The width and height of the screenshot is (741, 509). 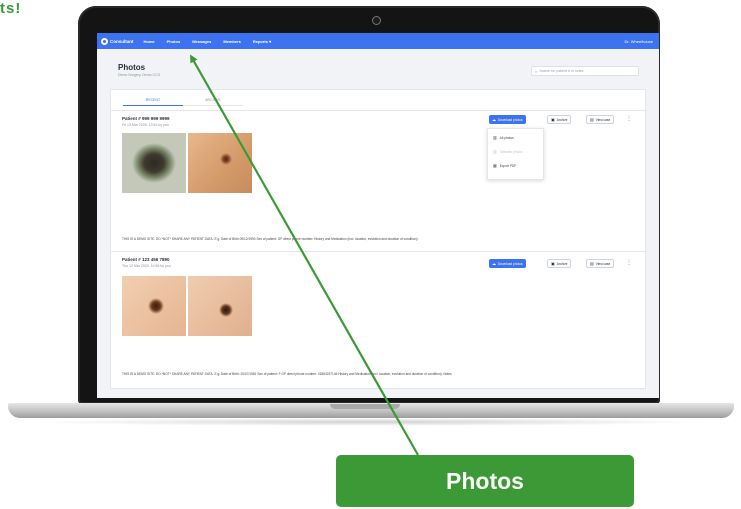 I want to click on nav-home: Home, so click(x=149, y=41).